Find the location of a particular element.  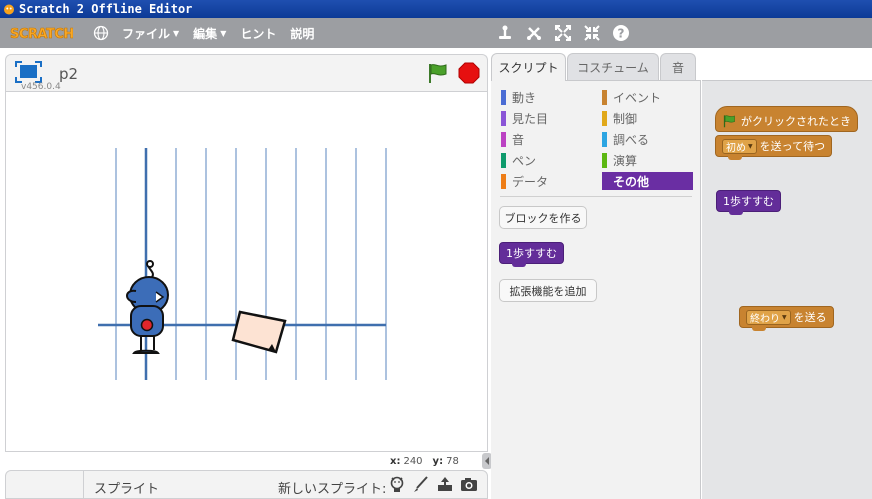

menu-edit: 編集 ▼ is located at coordinates (209, 33).